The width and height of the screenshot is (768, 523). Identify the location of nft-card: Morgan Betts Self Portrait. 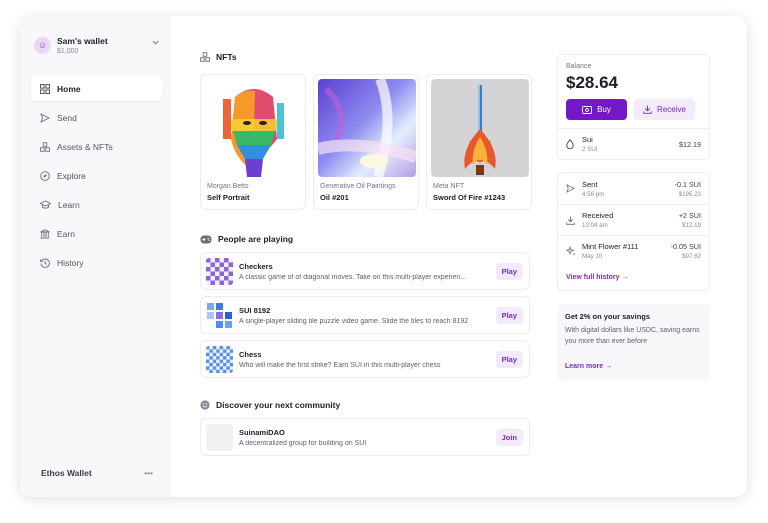
(253, 142).